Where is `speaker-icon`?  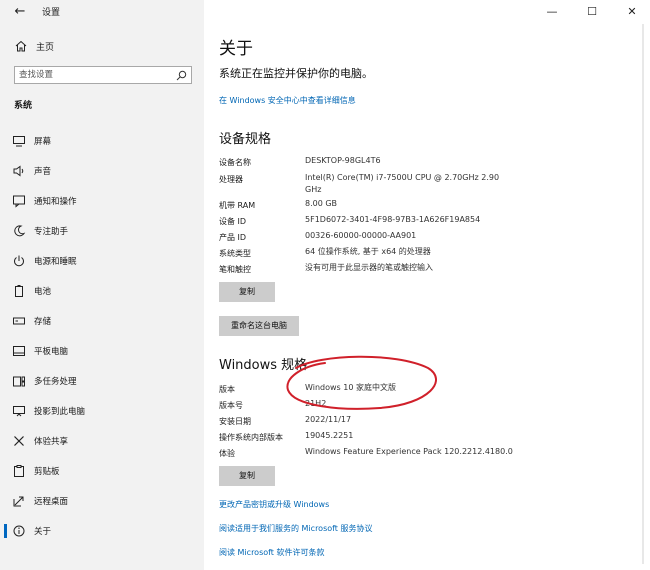 speaker-icon is located at coordinates (18, 171).